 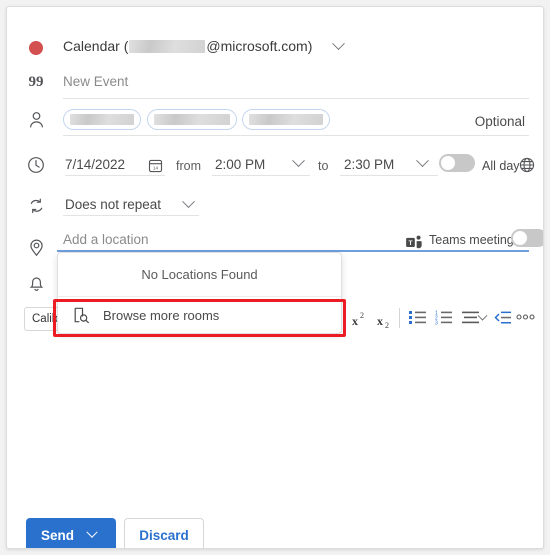 What do you see at coordinates (436, 323) in the screenshot?
I see `svg-text: 3` at bounding box center [436, 323].